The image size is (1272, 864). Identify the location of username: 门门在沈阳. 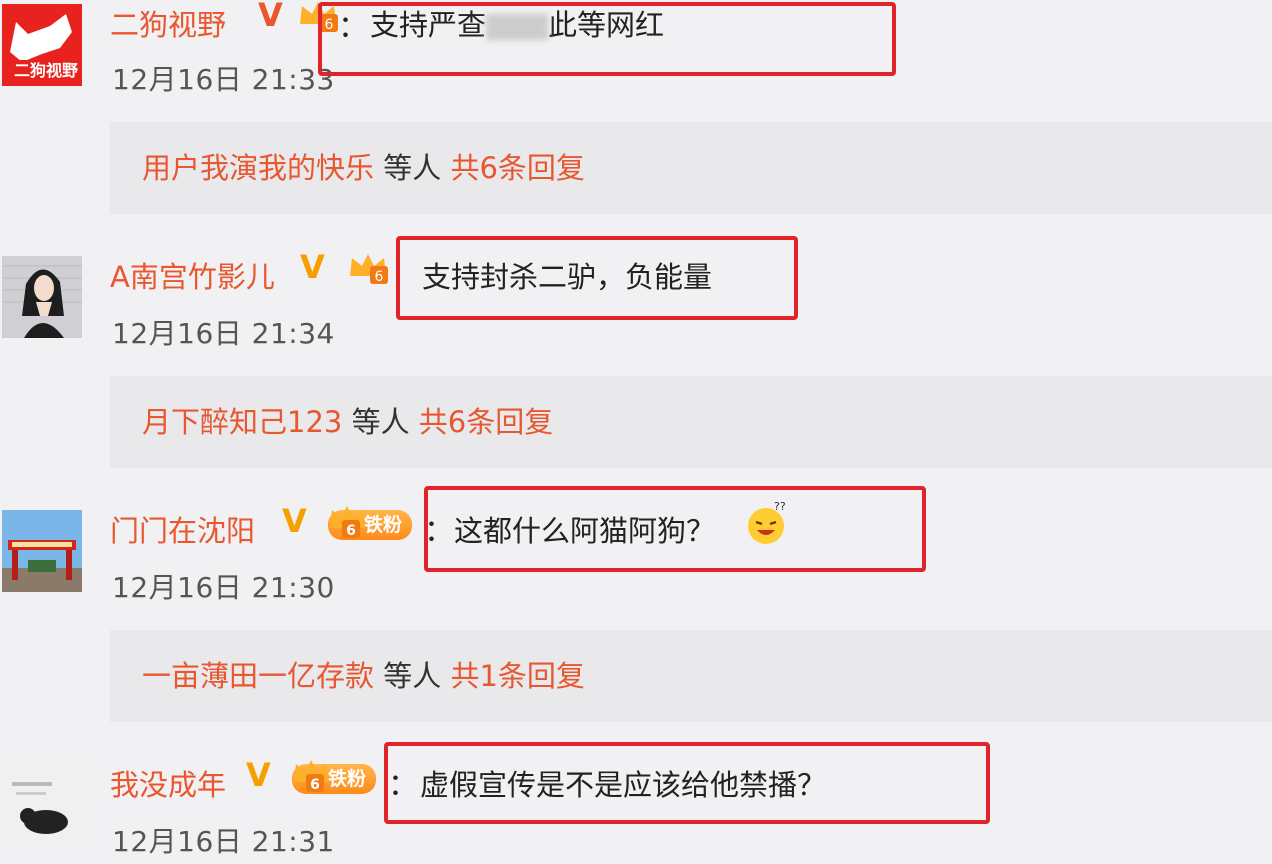
(182, 529).